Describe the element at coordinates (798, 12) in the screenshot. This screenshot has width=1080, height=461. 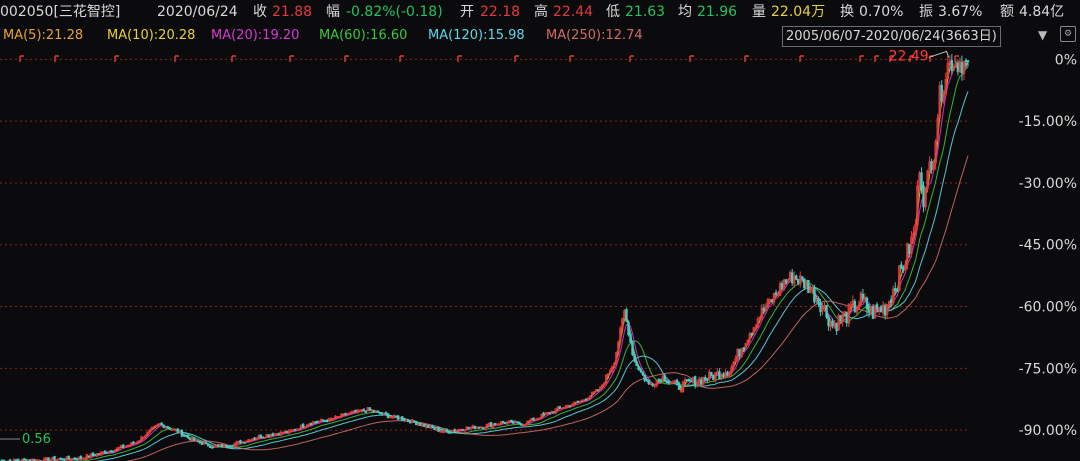
I see `volume-value: 22.04万` at that location.